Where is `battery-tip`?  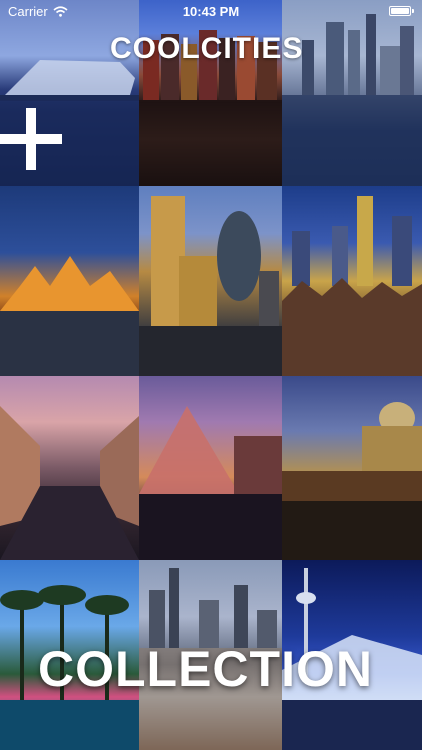
battery-tip is located at coordinates (413, 11).